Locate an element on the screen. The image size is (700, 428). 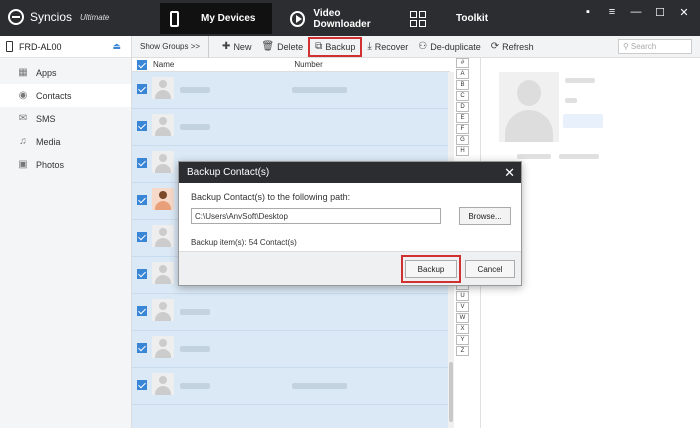
sidebar-item-sms: ✉ SMS is located at coordinates (65, 118).